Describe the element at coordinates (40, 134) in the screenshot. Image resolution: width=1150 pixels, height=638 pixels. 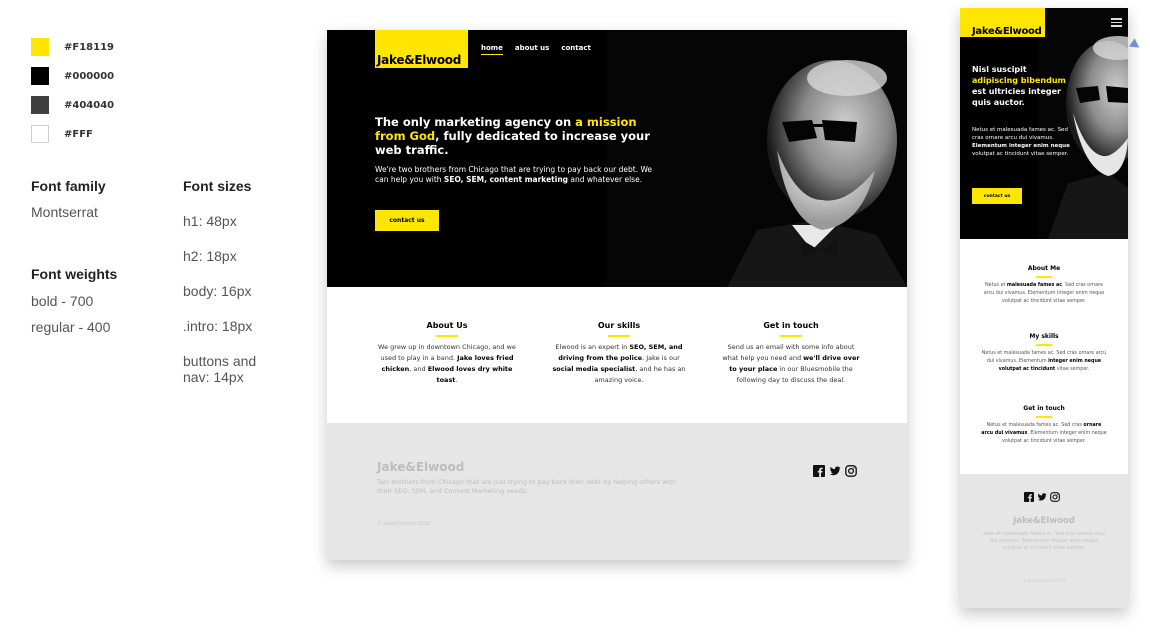
I see `swatch-white` at that location.